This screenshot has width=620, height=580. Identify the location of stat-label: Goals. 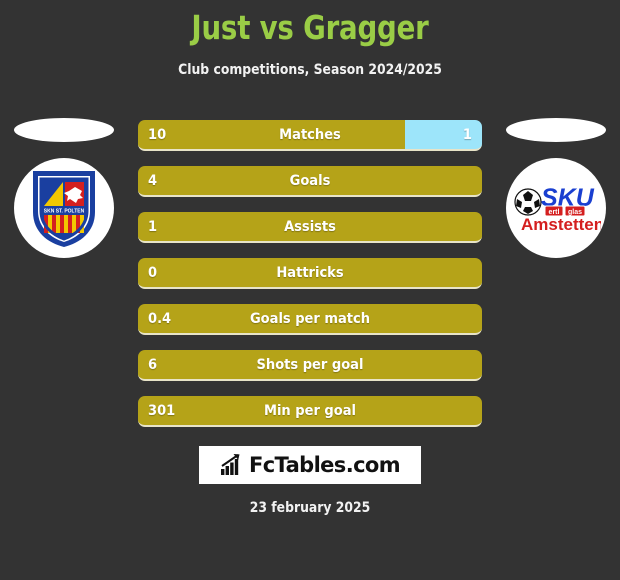
(310, 181).